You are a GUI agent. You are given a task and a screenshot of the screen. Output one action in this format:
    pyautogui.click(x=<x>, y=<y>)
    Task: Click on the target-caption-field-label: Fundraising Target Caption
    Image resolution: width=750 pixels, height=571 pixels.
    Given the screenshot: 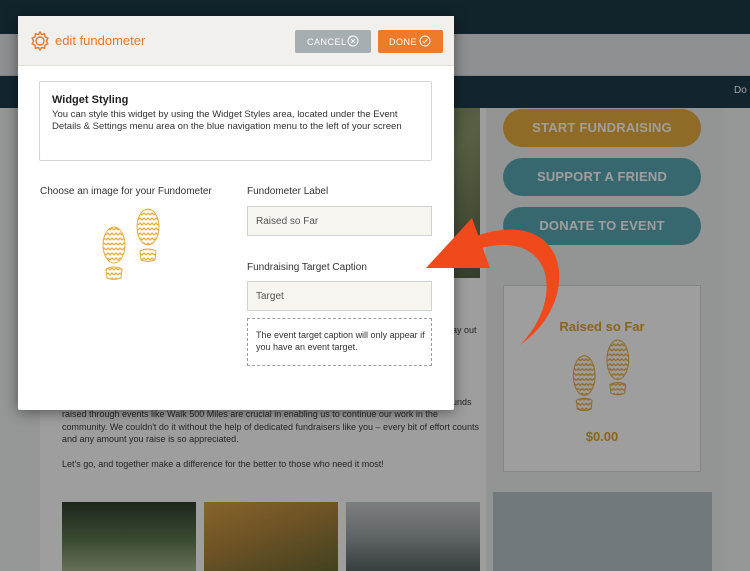 What is the action you would take?
    pyautogui.click(x=307, y=267)
    